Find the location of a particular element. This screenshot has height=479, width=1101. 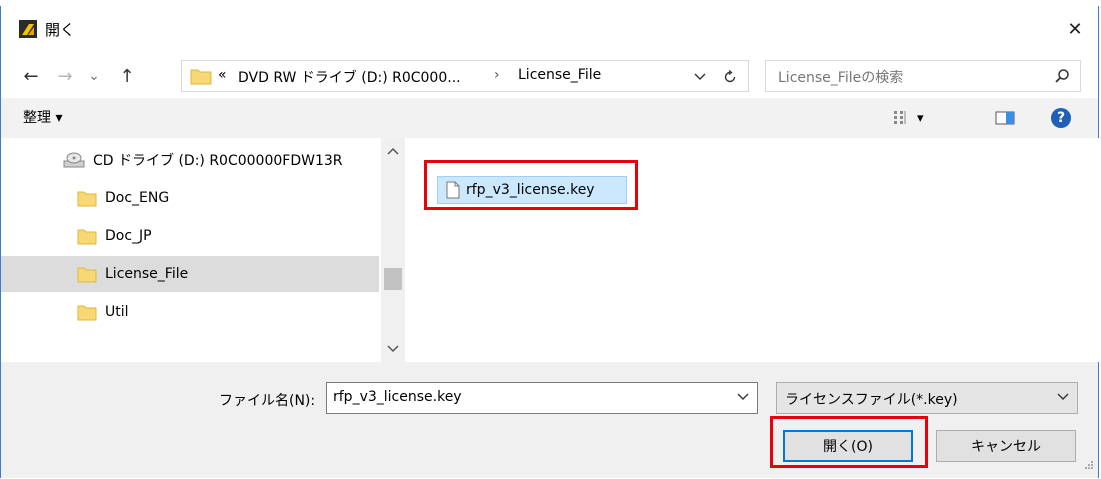

back-button: ← is located at coordinates (31, 76).